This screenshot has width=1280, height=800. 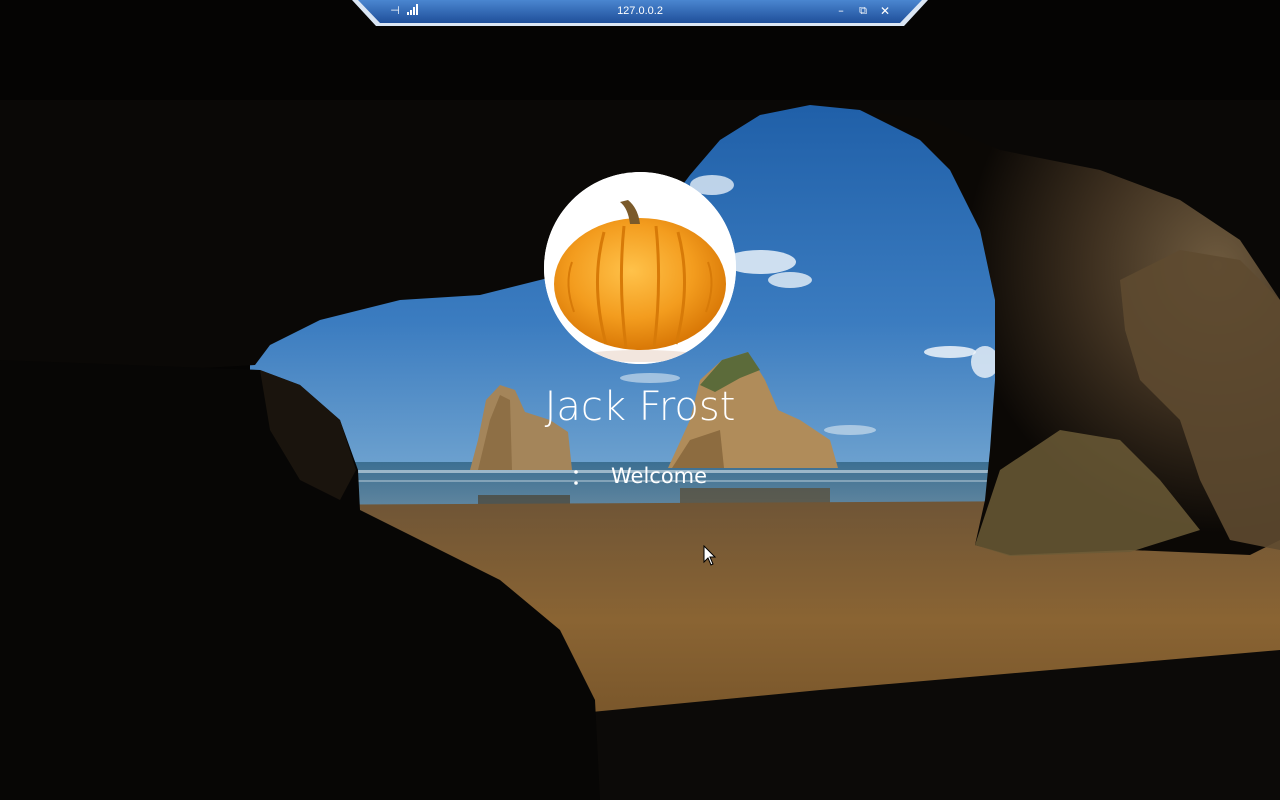 I want to click on loading-spinner-icon, so click(x=576, y=477).